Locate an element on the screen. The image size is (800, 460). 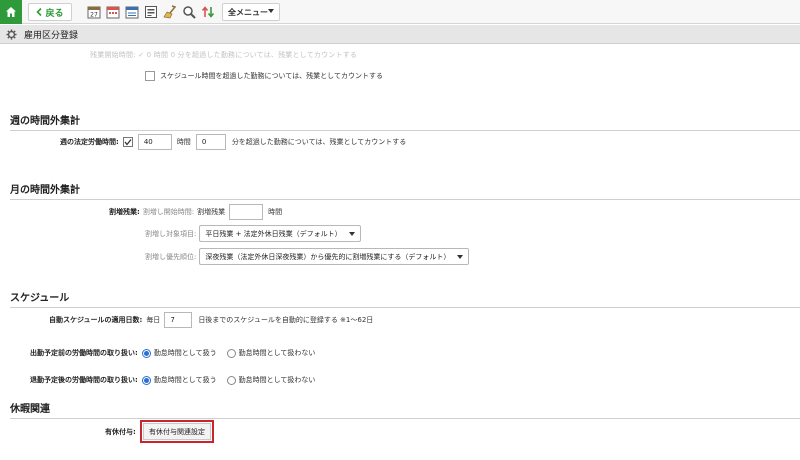
weekly-hours-input: 40 is located at coordinates (154, 142).